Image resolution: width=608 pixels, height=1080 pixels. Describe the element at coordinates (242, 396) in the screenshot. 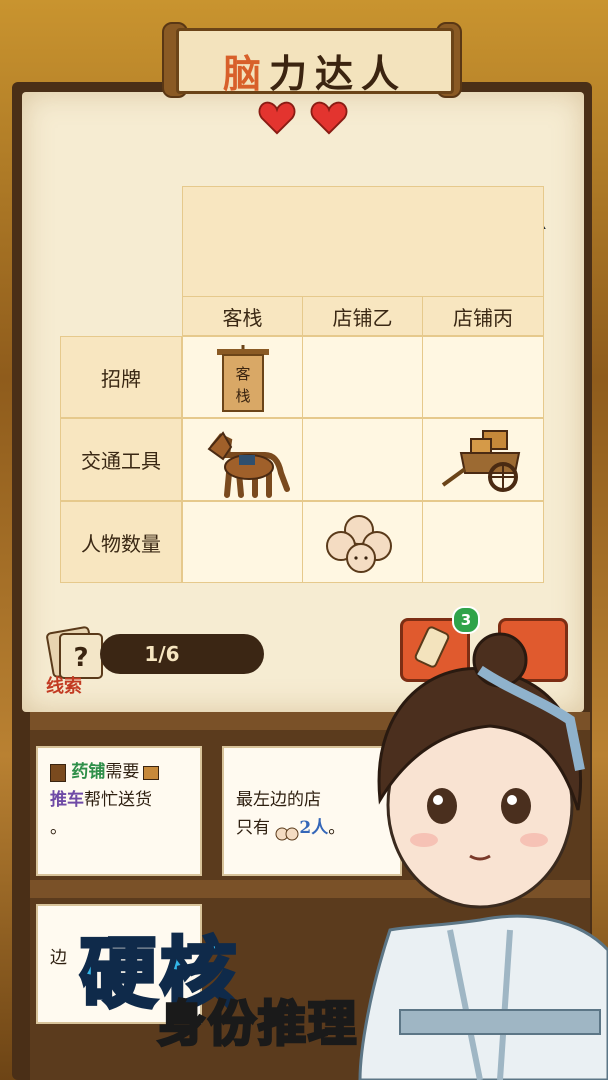

I see `svg-text: 栈` at that location.